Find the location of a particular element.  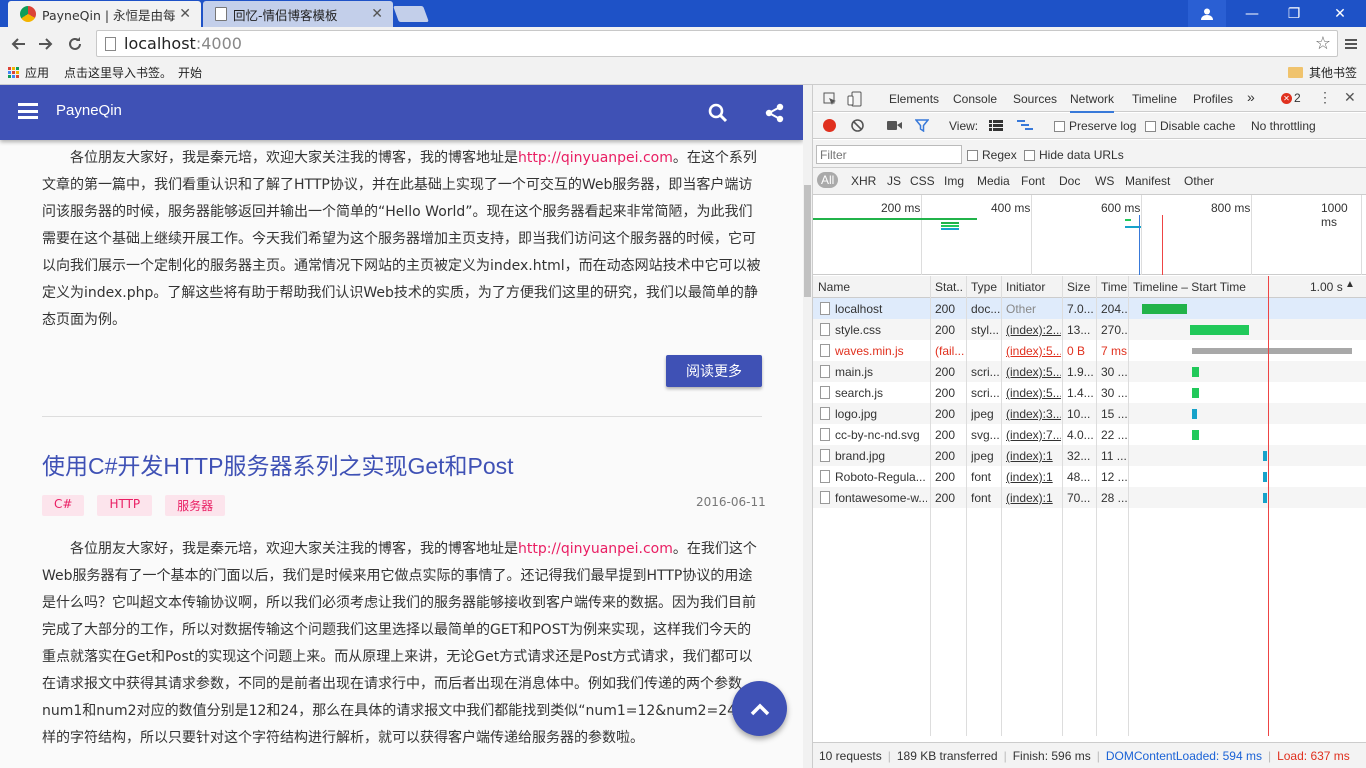

col-name: Name is located at coordinates (834, 287).